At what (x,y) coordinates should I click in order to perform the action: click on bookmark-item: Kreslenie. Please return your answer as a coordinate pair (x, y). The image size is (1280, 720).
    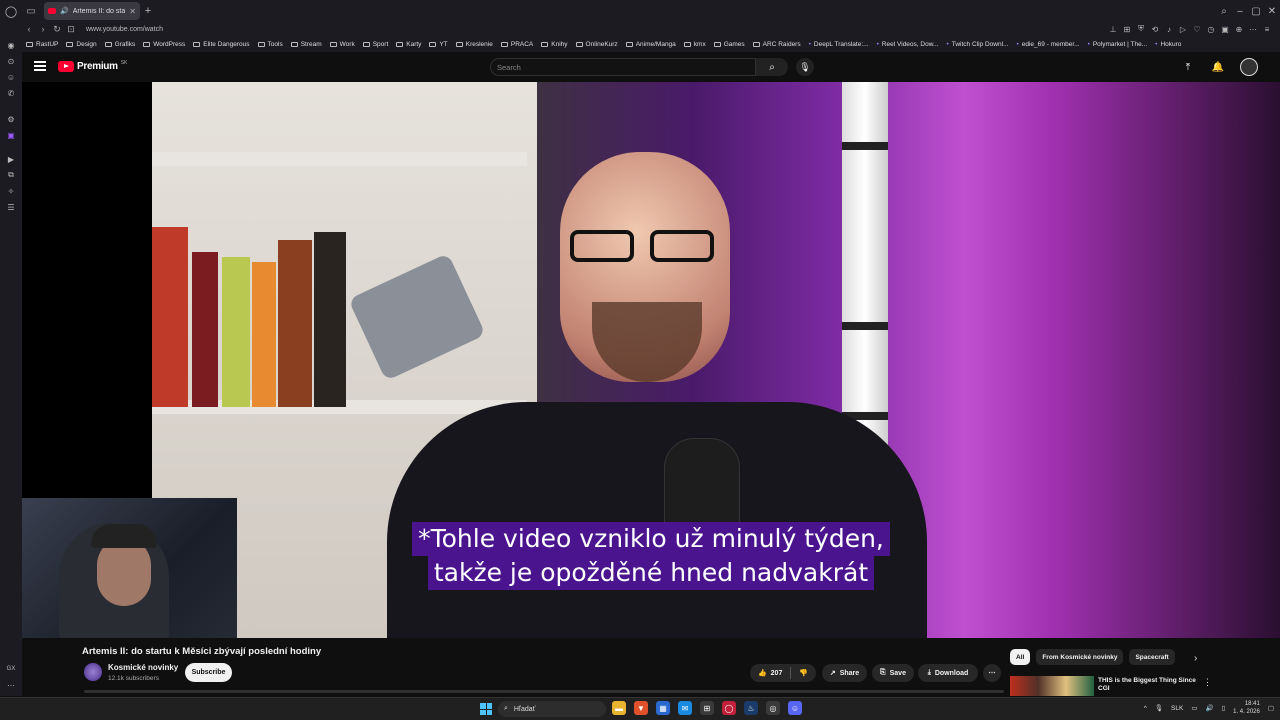
    Looking at the image, I should click on (474, 44).